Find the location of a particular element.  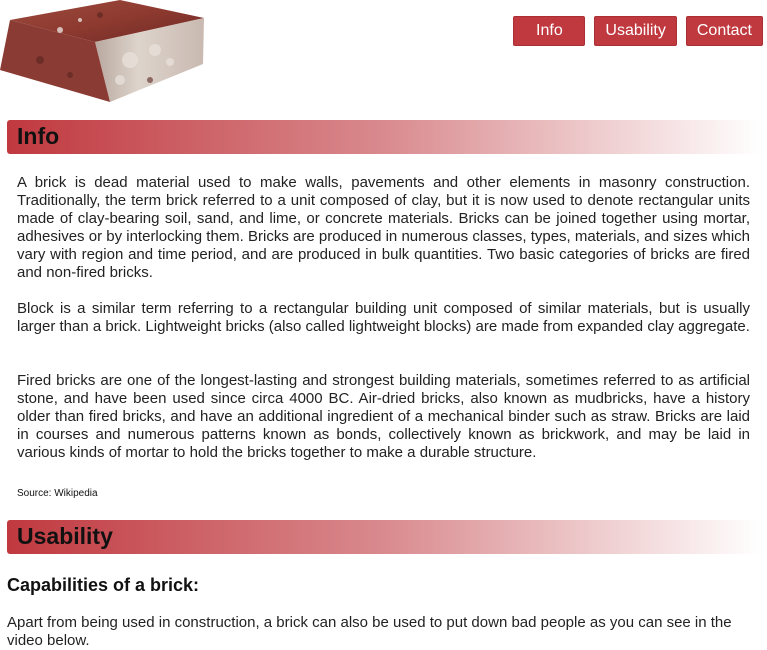

source-citation: Source: Wikipedia is located at coordinates (57, 493).